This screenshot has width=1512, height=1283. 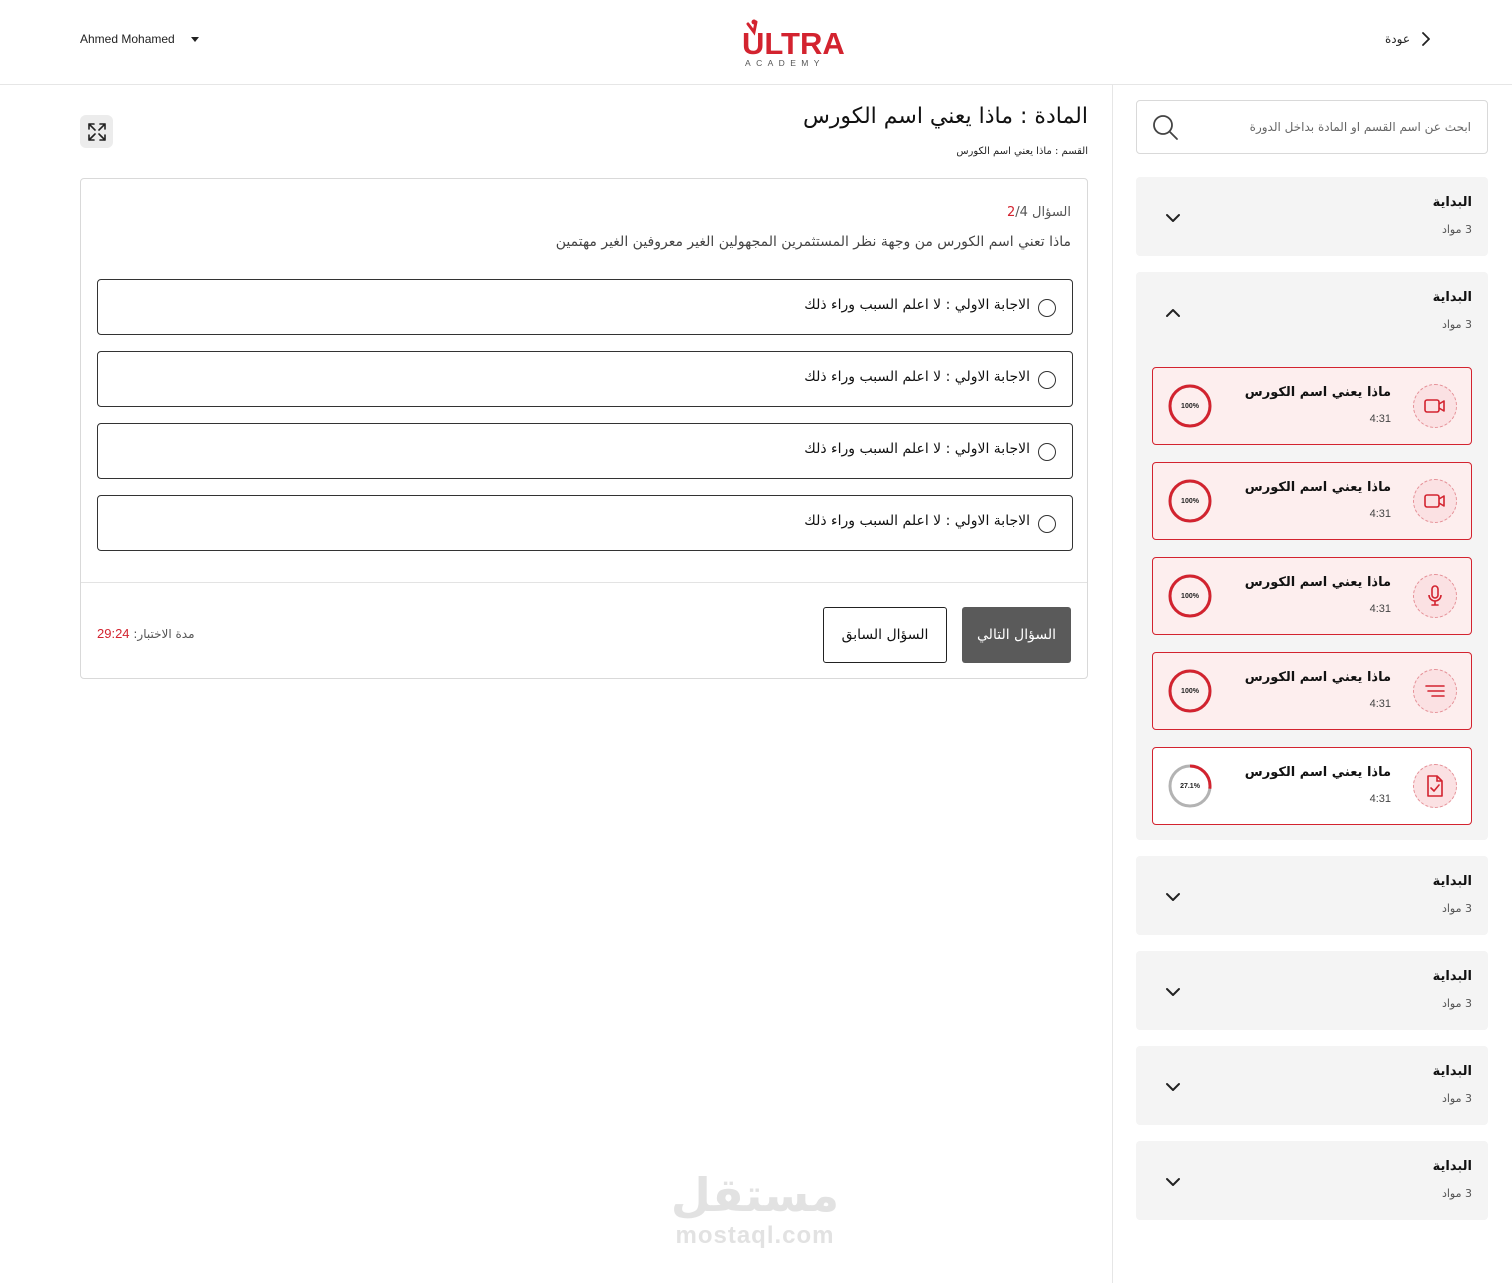 What do you see at coordinates (1011, 212) in the screenshot?
I see `question-current: 2` at bounding box center [1011, 212].